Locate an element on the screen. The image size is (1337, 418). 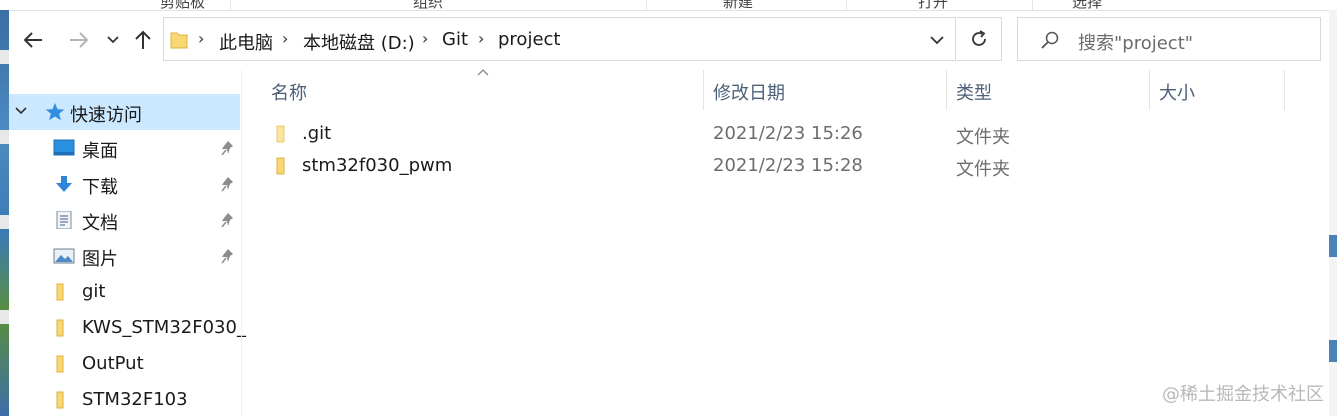
file-row-git: .git 2021/2/23 15:26 文件夹 is located at coordinates (652, 134).